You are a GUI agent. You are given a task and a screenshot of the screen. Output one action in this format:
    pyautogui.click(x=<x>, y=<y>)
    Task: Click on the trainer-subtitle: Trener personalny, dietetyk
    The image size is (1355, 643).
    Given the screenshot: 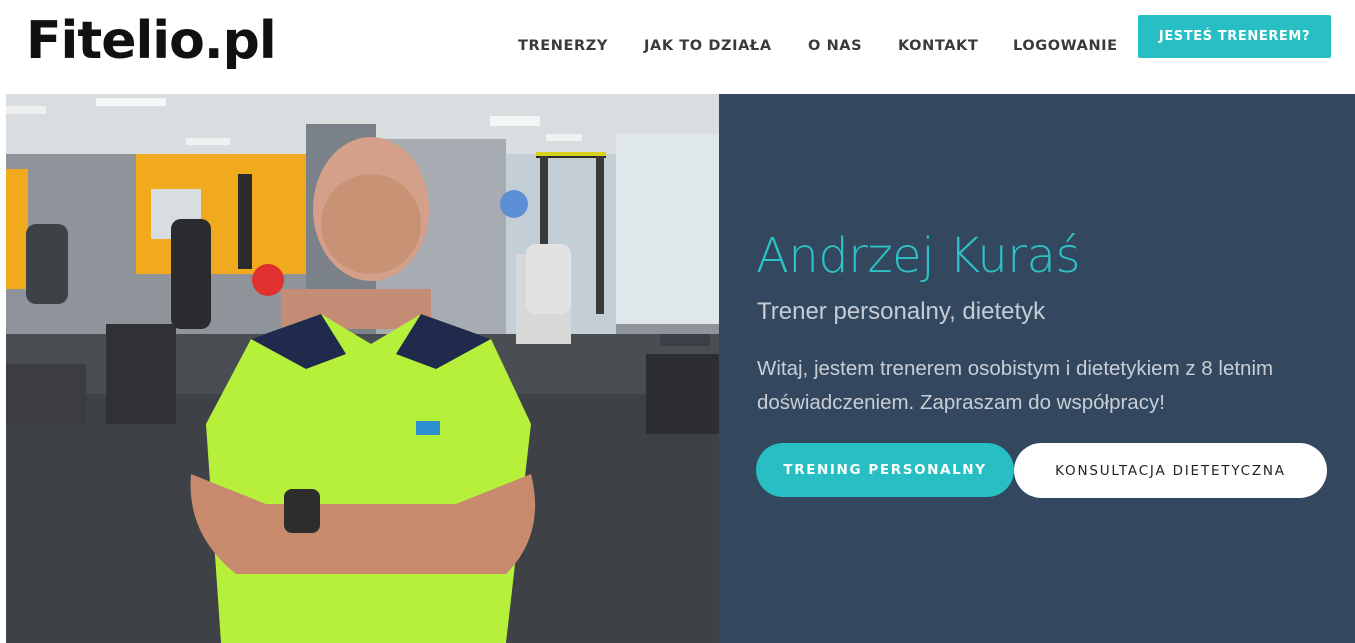 What is the action you would take?
    pyautogui.click(x=901, y=311)
    